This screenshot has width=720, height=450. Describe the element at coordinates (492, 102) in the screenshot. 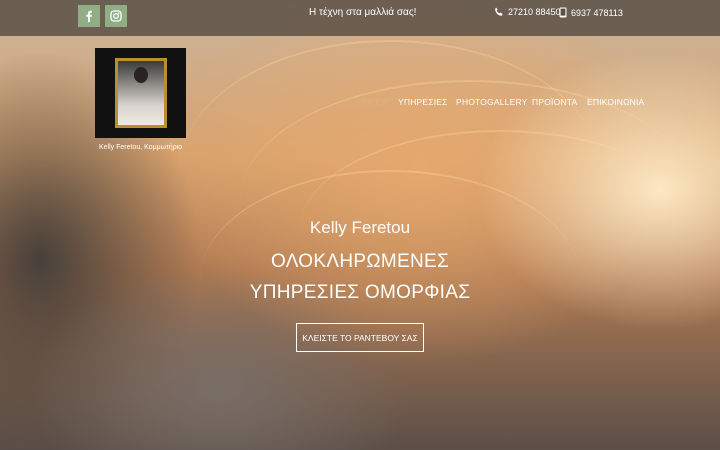

I see `nav-item-photogallery: PHOTOGALLERY` at that location.